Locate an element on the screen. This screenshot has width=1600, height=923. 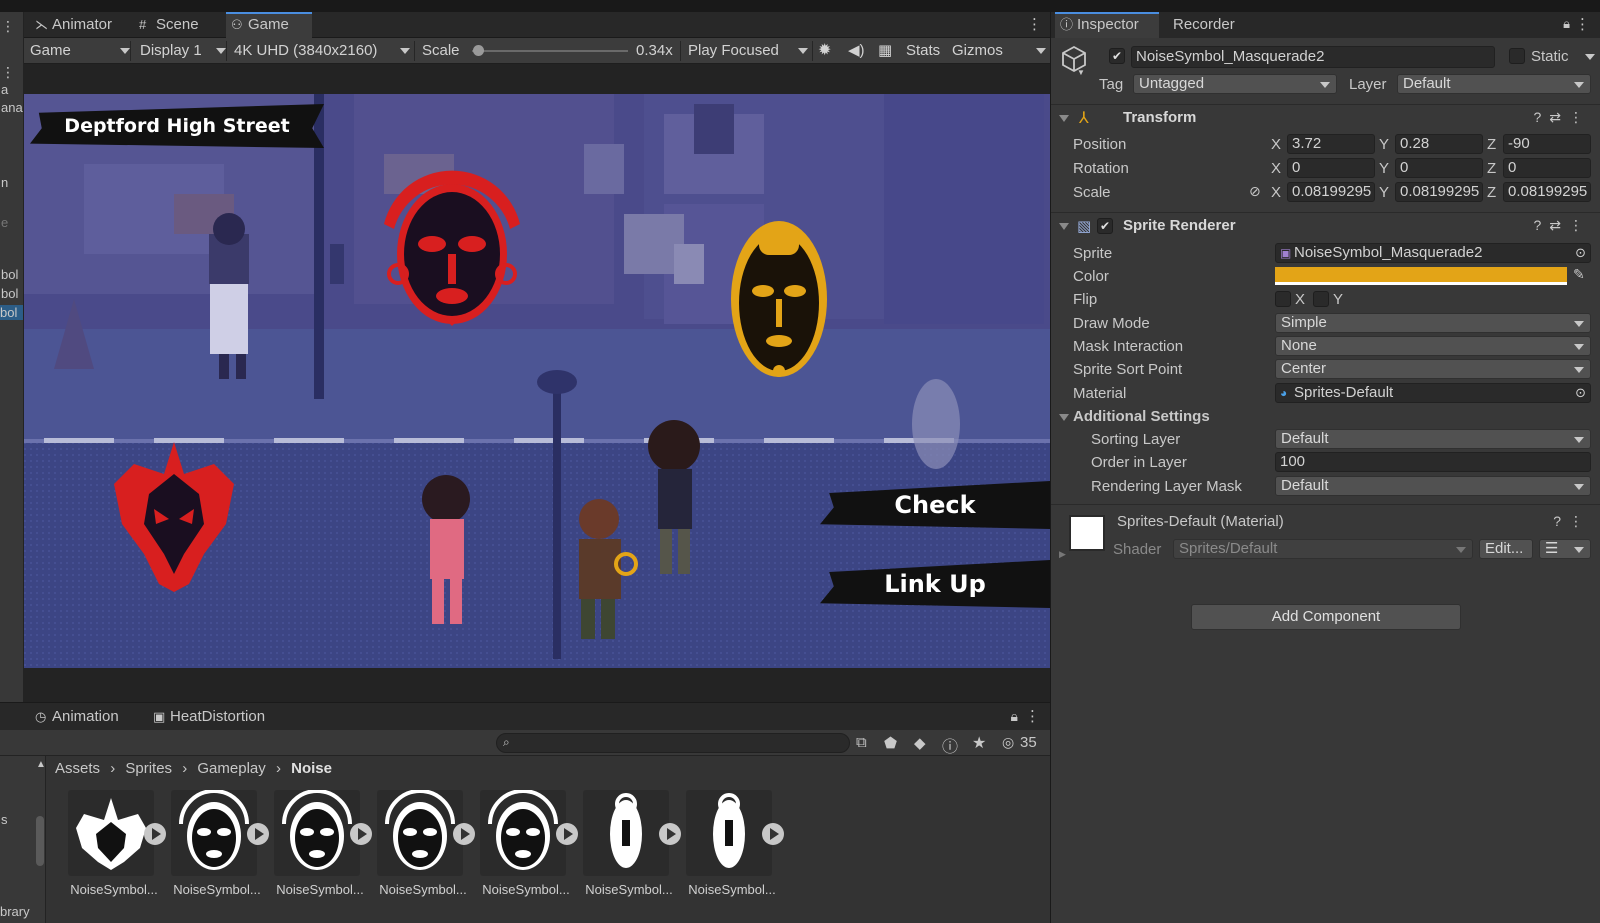
layer-dropdown: Default is located at coordinates (1494, 84).